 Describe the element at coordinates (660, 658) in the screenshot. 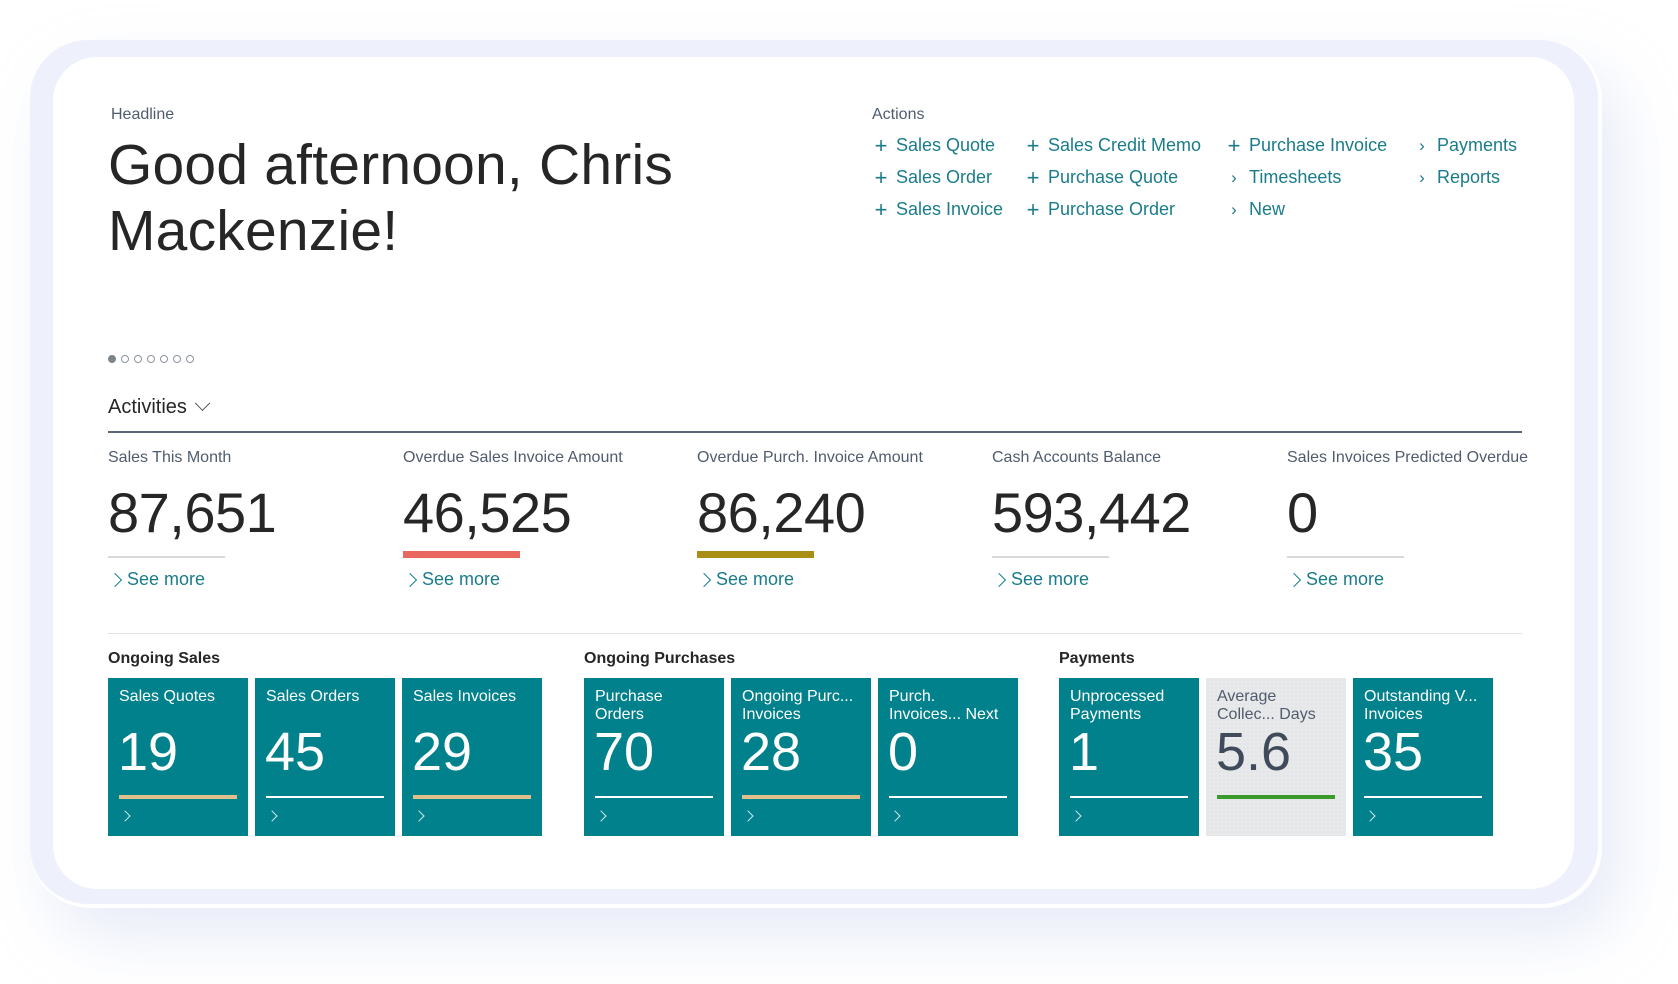

I see `group-title-ongoing-purchases: Ongoing Purchases` at that location.